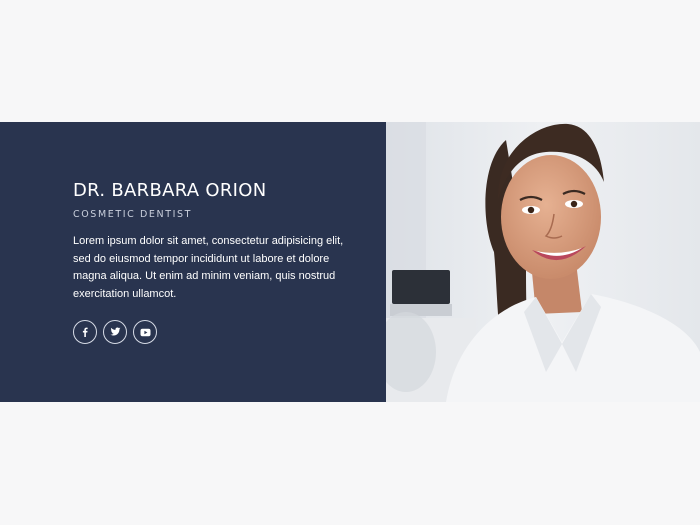 The height and width of the screenshot is (525, 700). I want to click on youtube-icon, so click(145, 332).